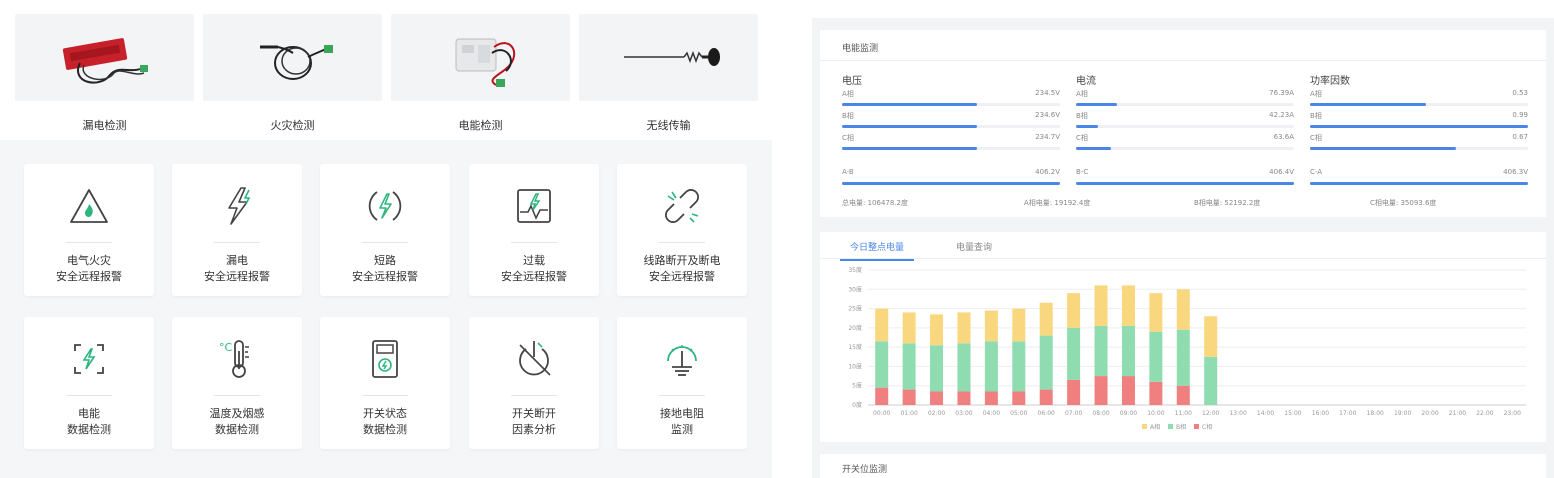  Describe the element at coordinates (534, 206) in the screenshot. I see `overload-icon` at that location.